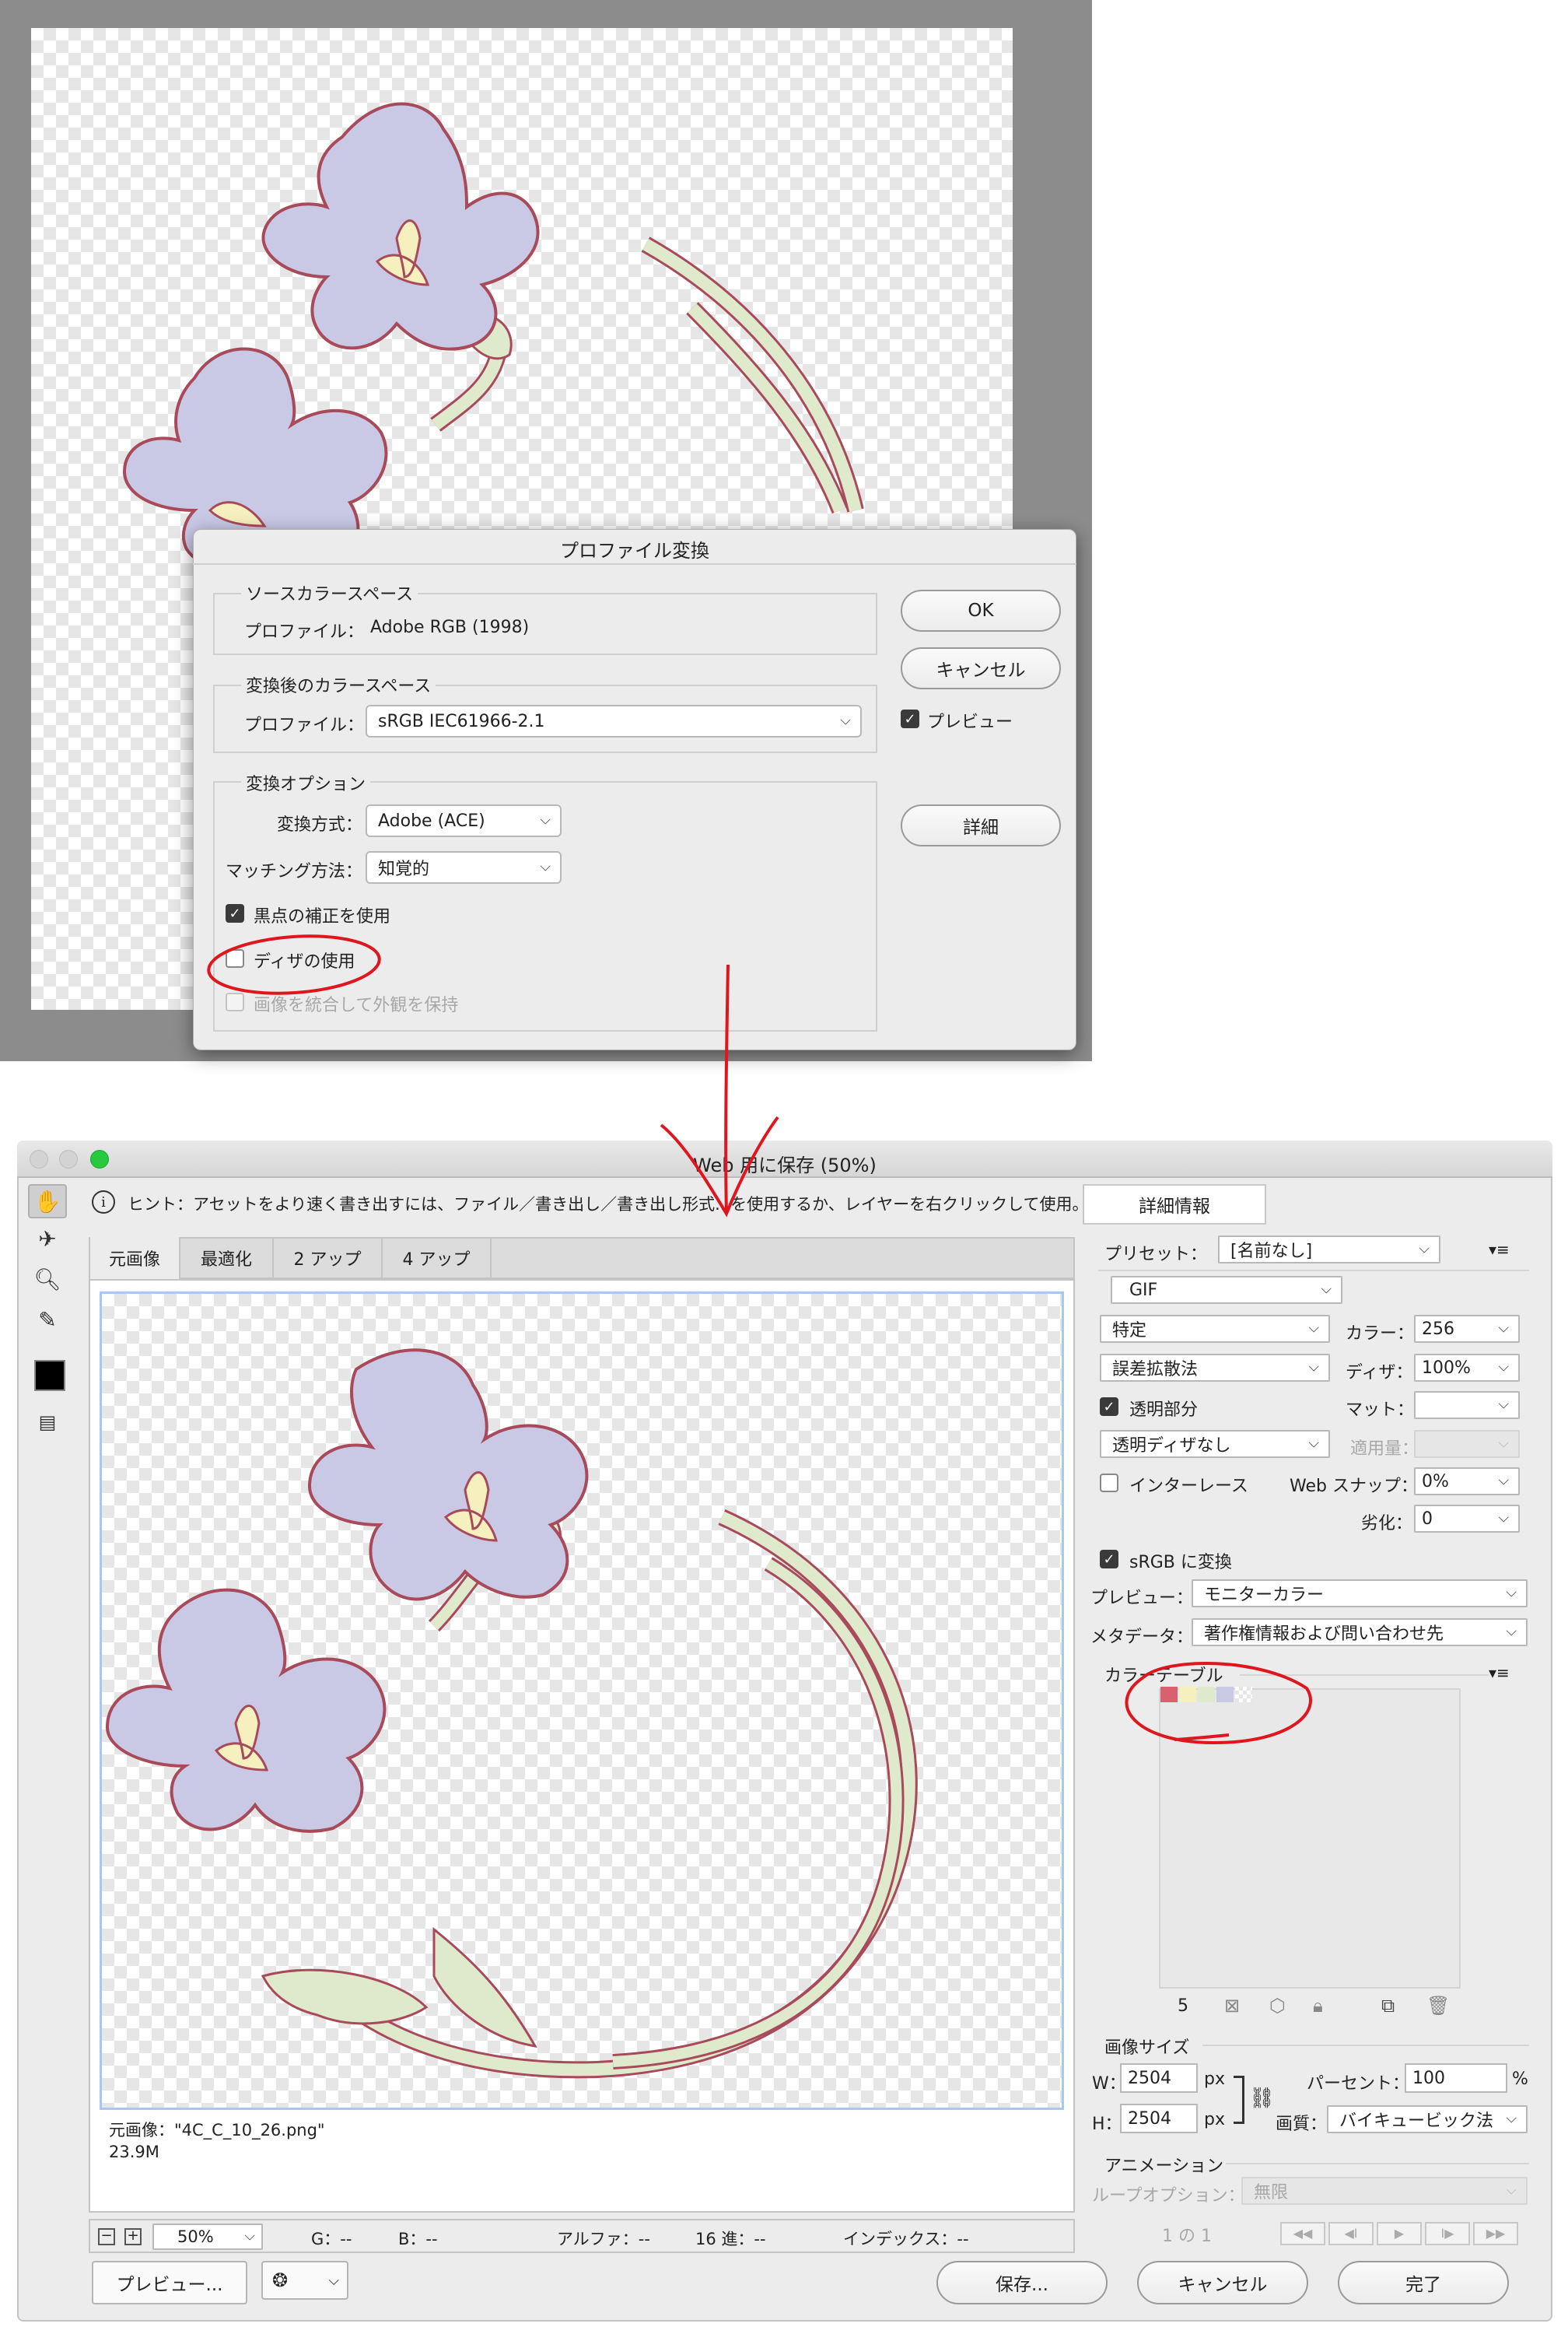 Image resolution: width=1568 pixels, height=2334 pixels. What do you see at coordinates (294, 965) in the screenshot?
I see `annotation-circle-dither` at bounding box center [294, 965].